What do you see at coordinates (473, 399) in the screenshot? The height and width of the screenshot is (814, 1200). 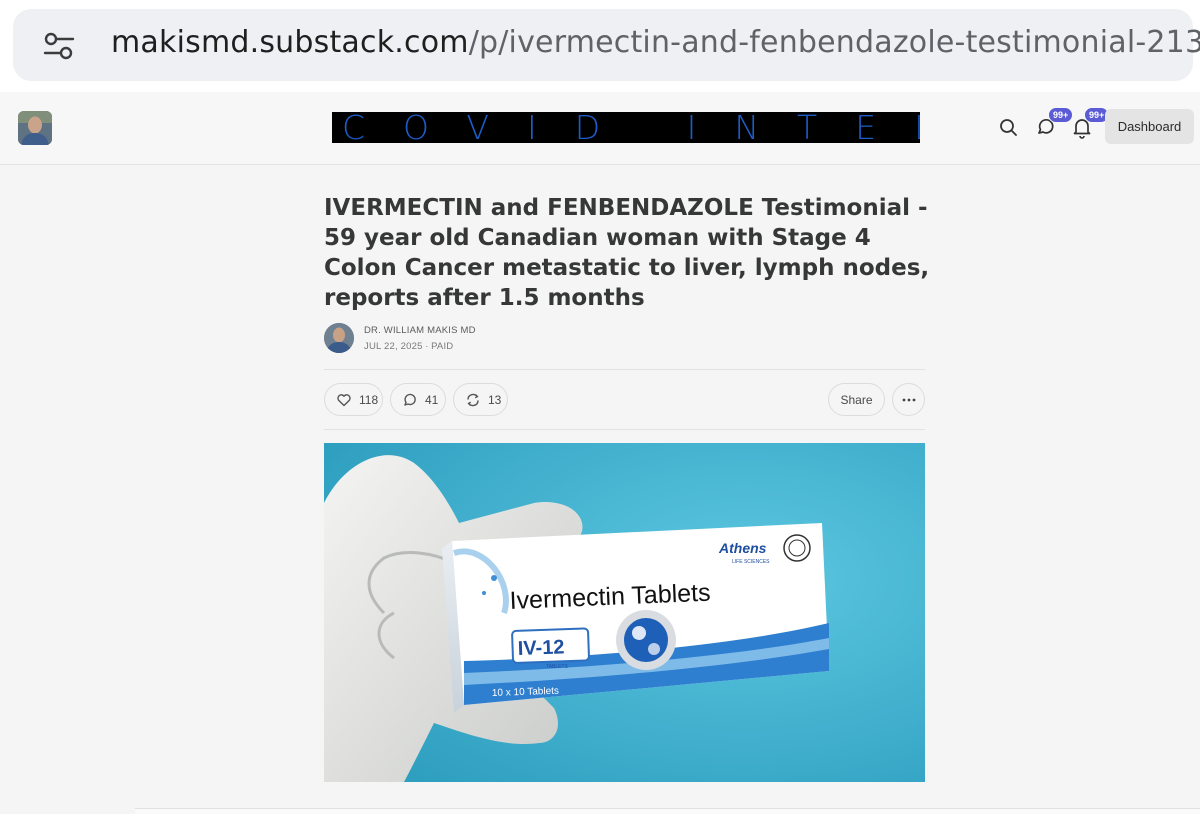 I see `restack-icon` at bounding box center [473, 399].